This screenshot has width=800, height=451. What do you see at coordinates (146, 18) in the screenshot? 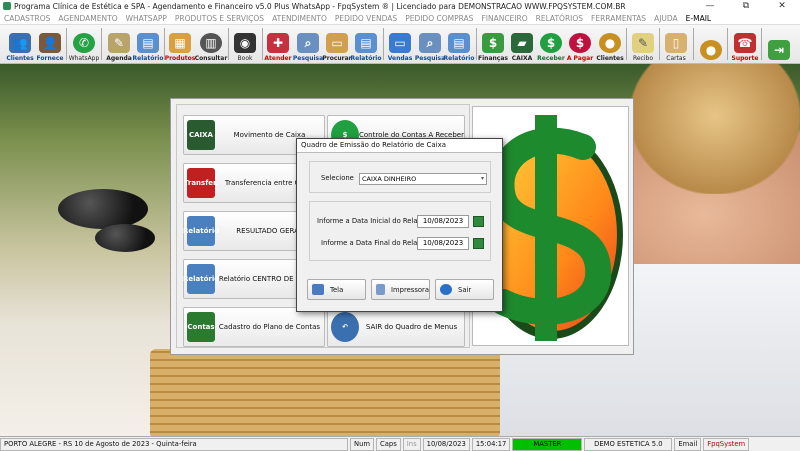
I see `menu-whatsapp: WHATSAPP` at bounding box center [146, 18].